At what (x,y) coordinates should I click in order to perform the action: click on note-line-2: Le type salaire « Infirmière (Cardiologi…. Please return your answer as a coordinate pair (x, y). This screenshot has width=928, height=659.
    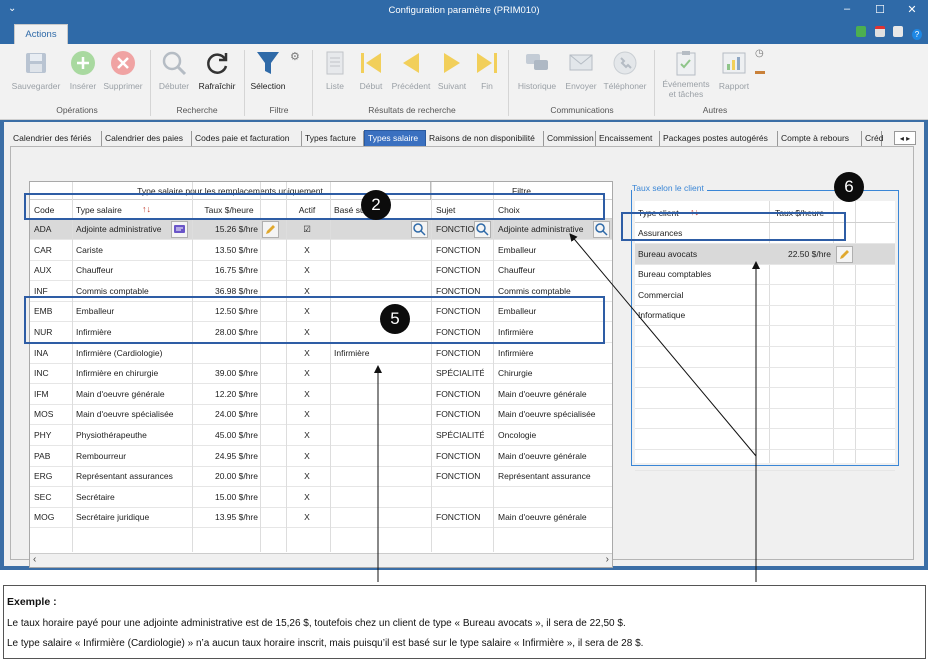
    Looking at the image, I should click on (325, 643).